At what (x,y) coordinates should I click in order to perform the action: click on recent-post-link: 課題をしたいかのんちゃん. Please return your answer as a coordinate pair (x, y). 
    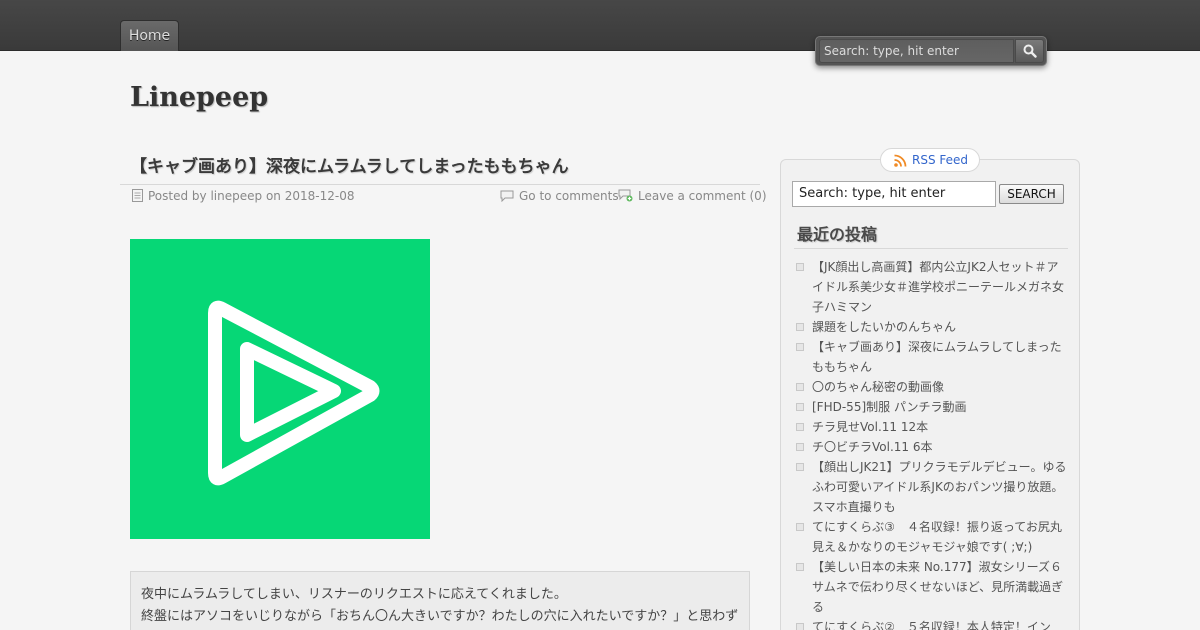
    Looking at the image, I should click on (884, 327).